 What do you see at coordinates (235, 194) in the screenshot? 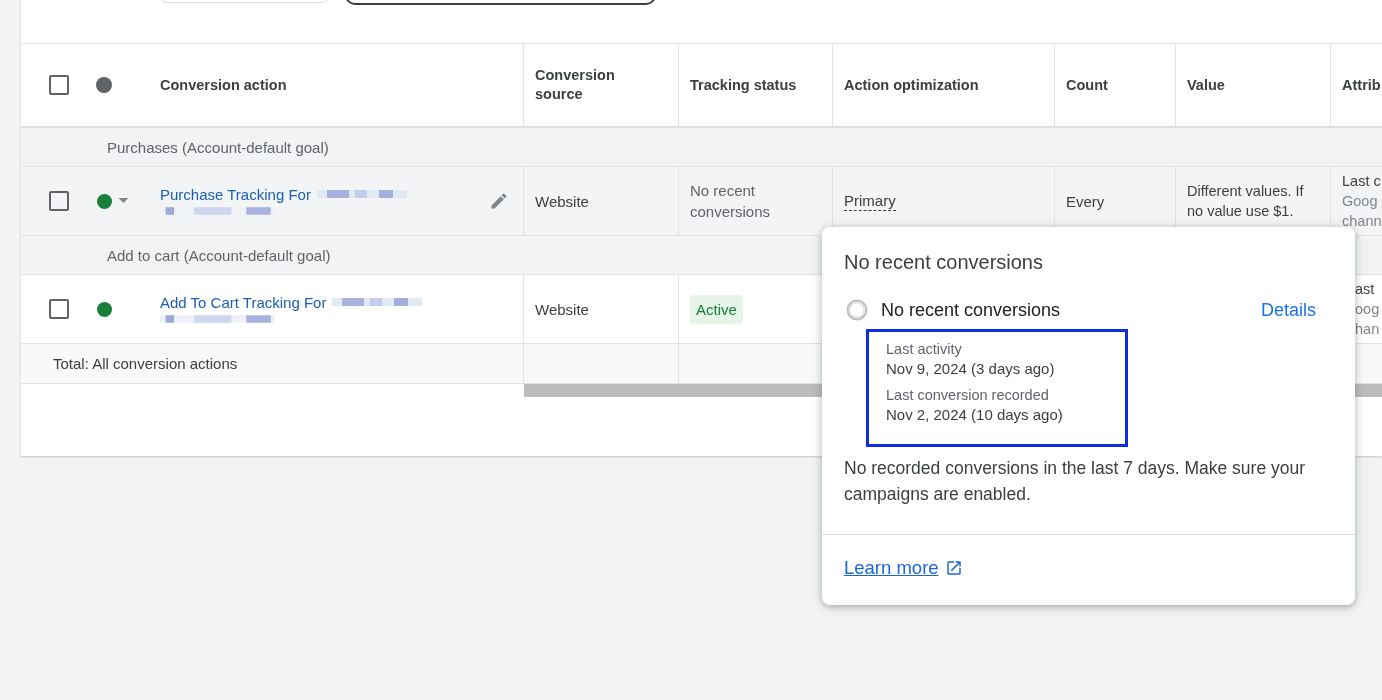
I see `conversion-action-link: Purchase Tracking For` at bounding box center [235, 194].